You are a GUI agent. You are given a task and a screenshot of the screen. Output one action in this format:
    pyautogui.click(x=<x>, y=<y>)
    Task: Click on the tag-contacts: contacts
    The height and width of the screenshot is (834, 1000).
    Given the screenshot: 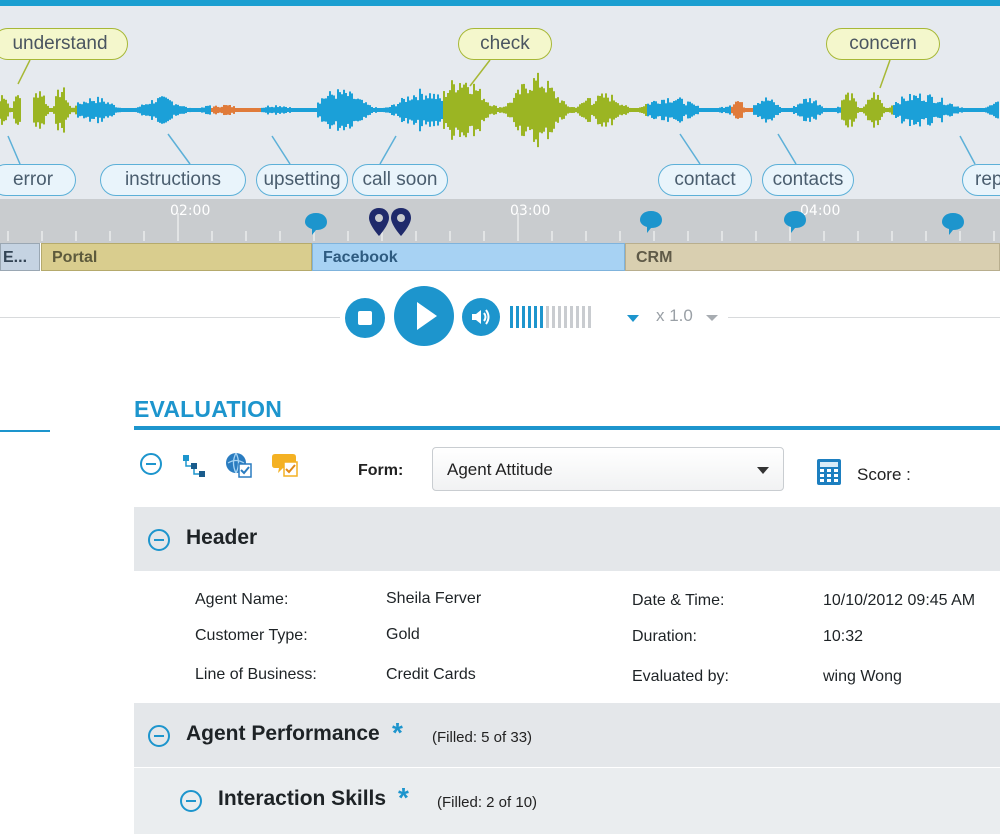 What is the action you would take?
    pyautogui.click(x=808, y=180)
    